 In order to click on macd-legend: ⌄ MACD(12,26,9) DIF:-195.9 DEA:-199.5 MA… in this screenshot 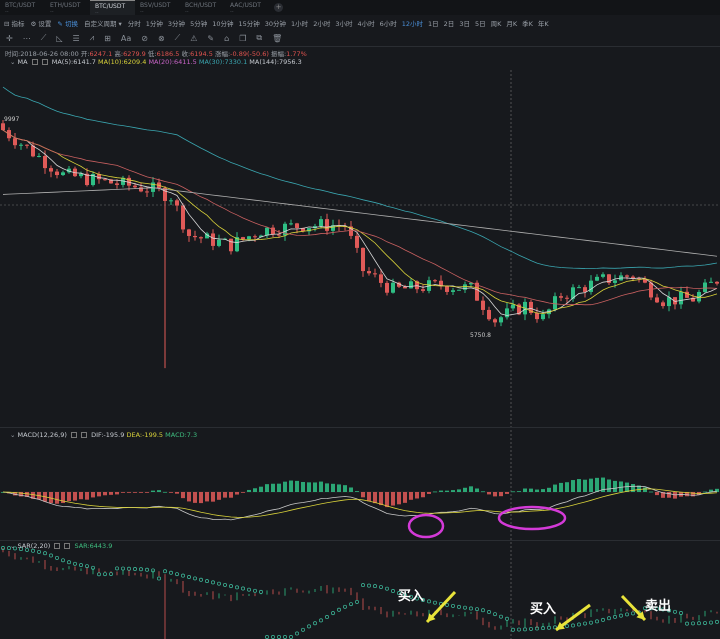, I will do `click(103, 435)`.